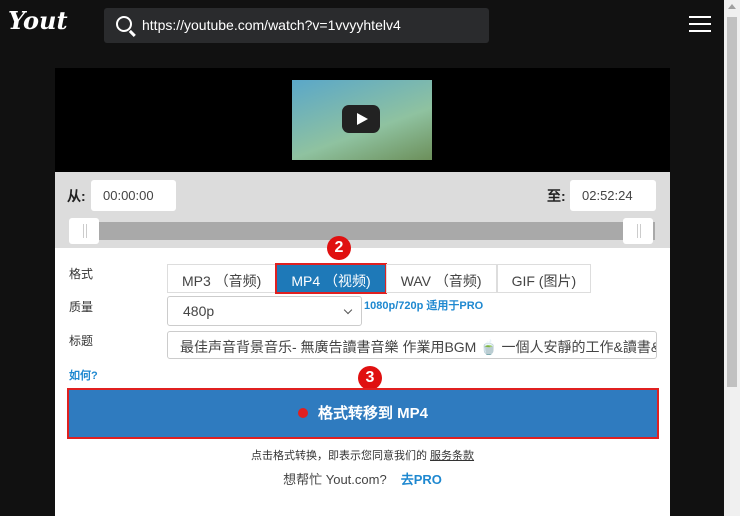  What do you see at coordinates (339, 248) in the screenshot?
I see `step-badge-2: 2` at bounding box center [339, 248].